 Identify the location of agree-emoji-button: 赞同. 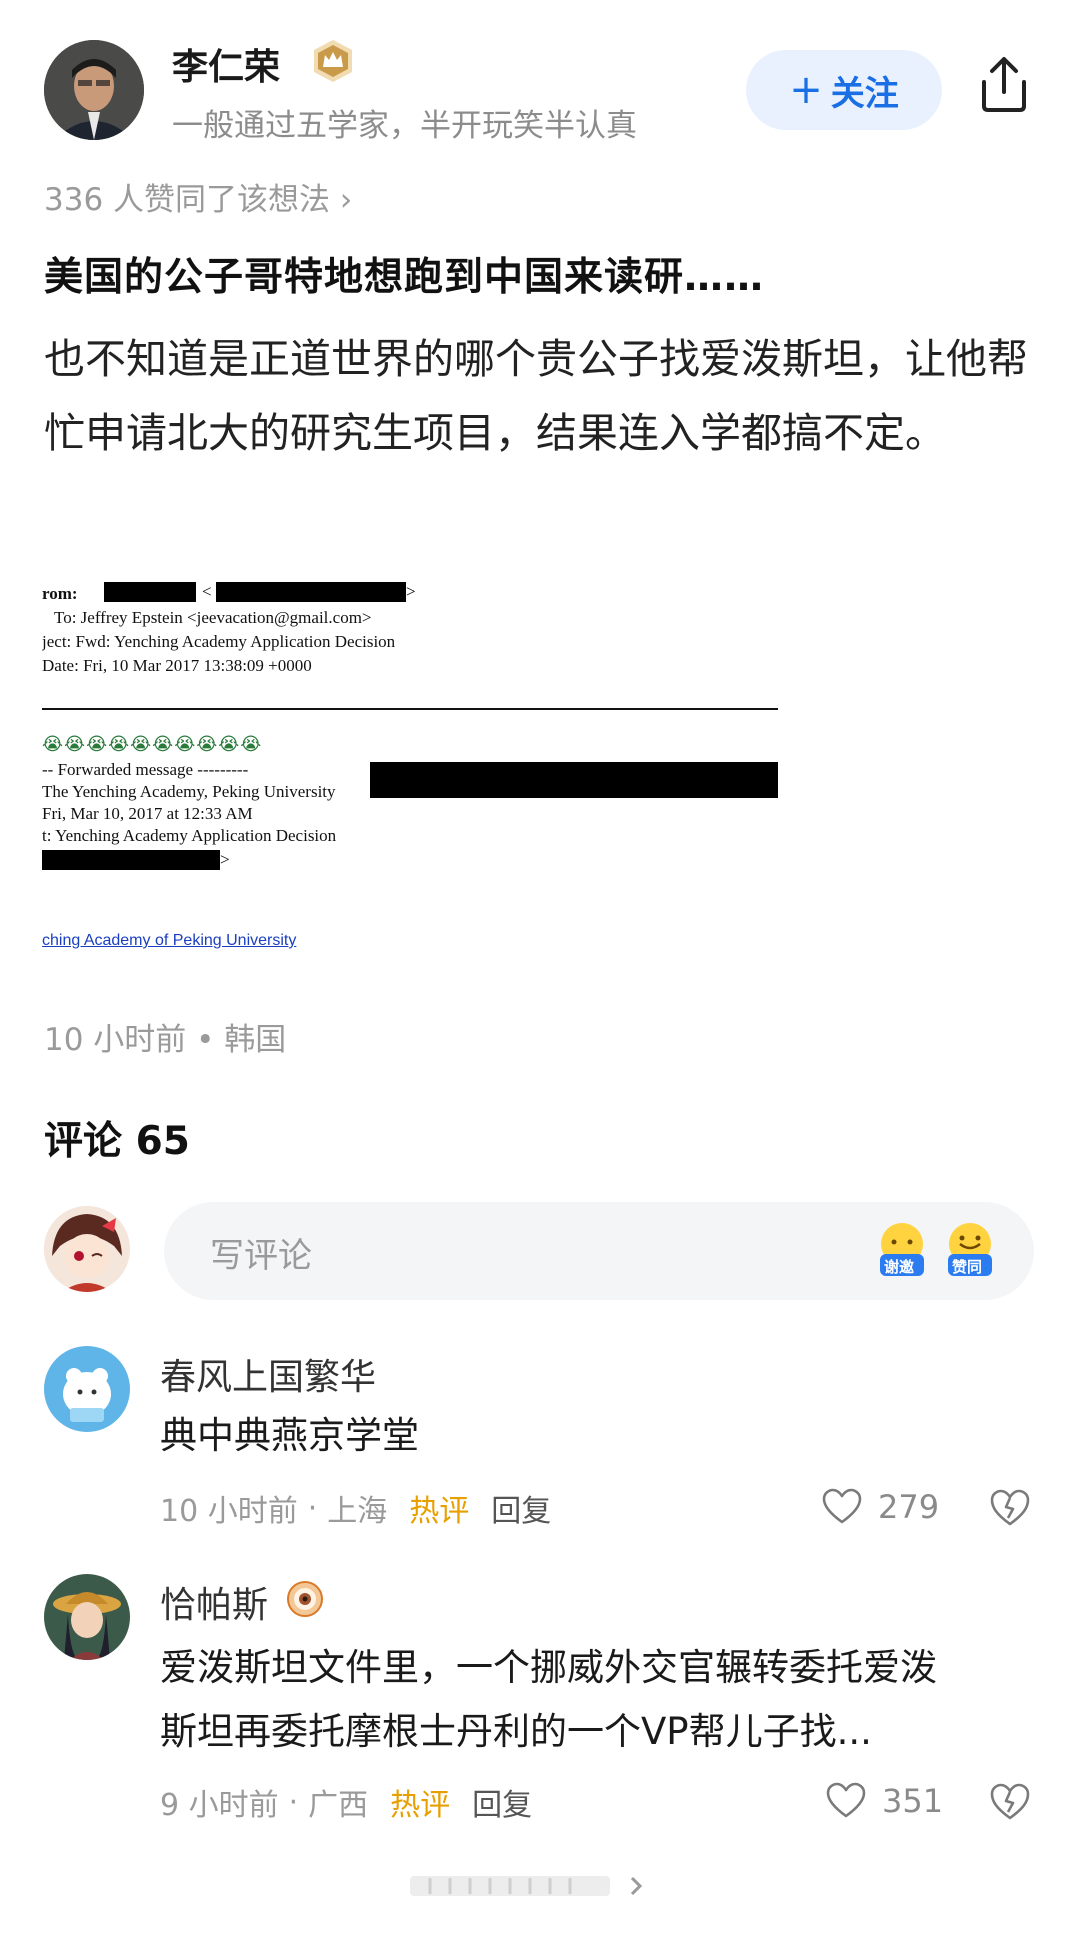
(970, 1251).